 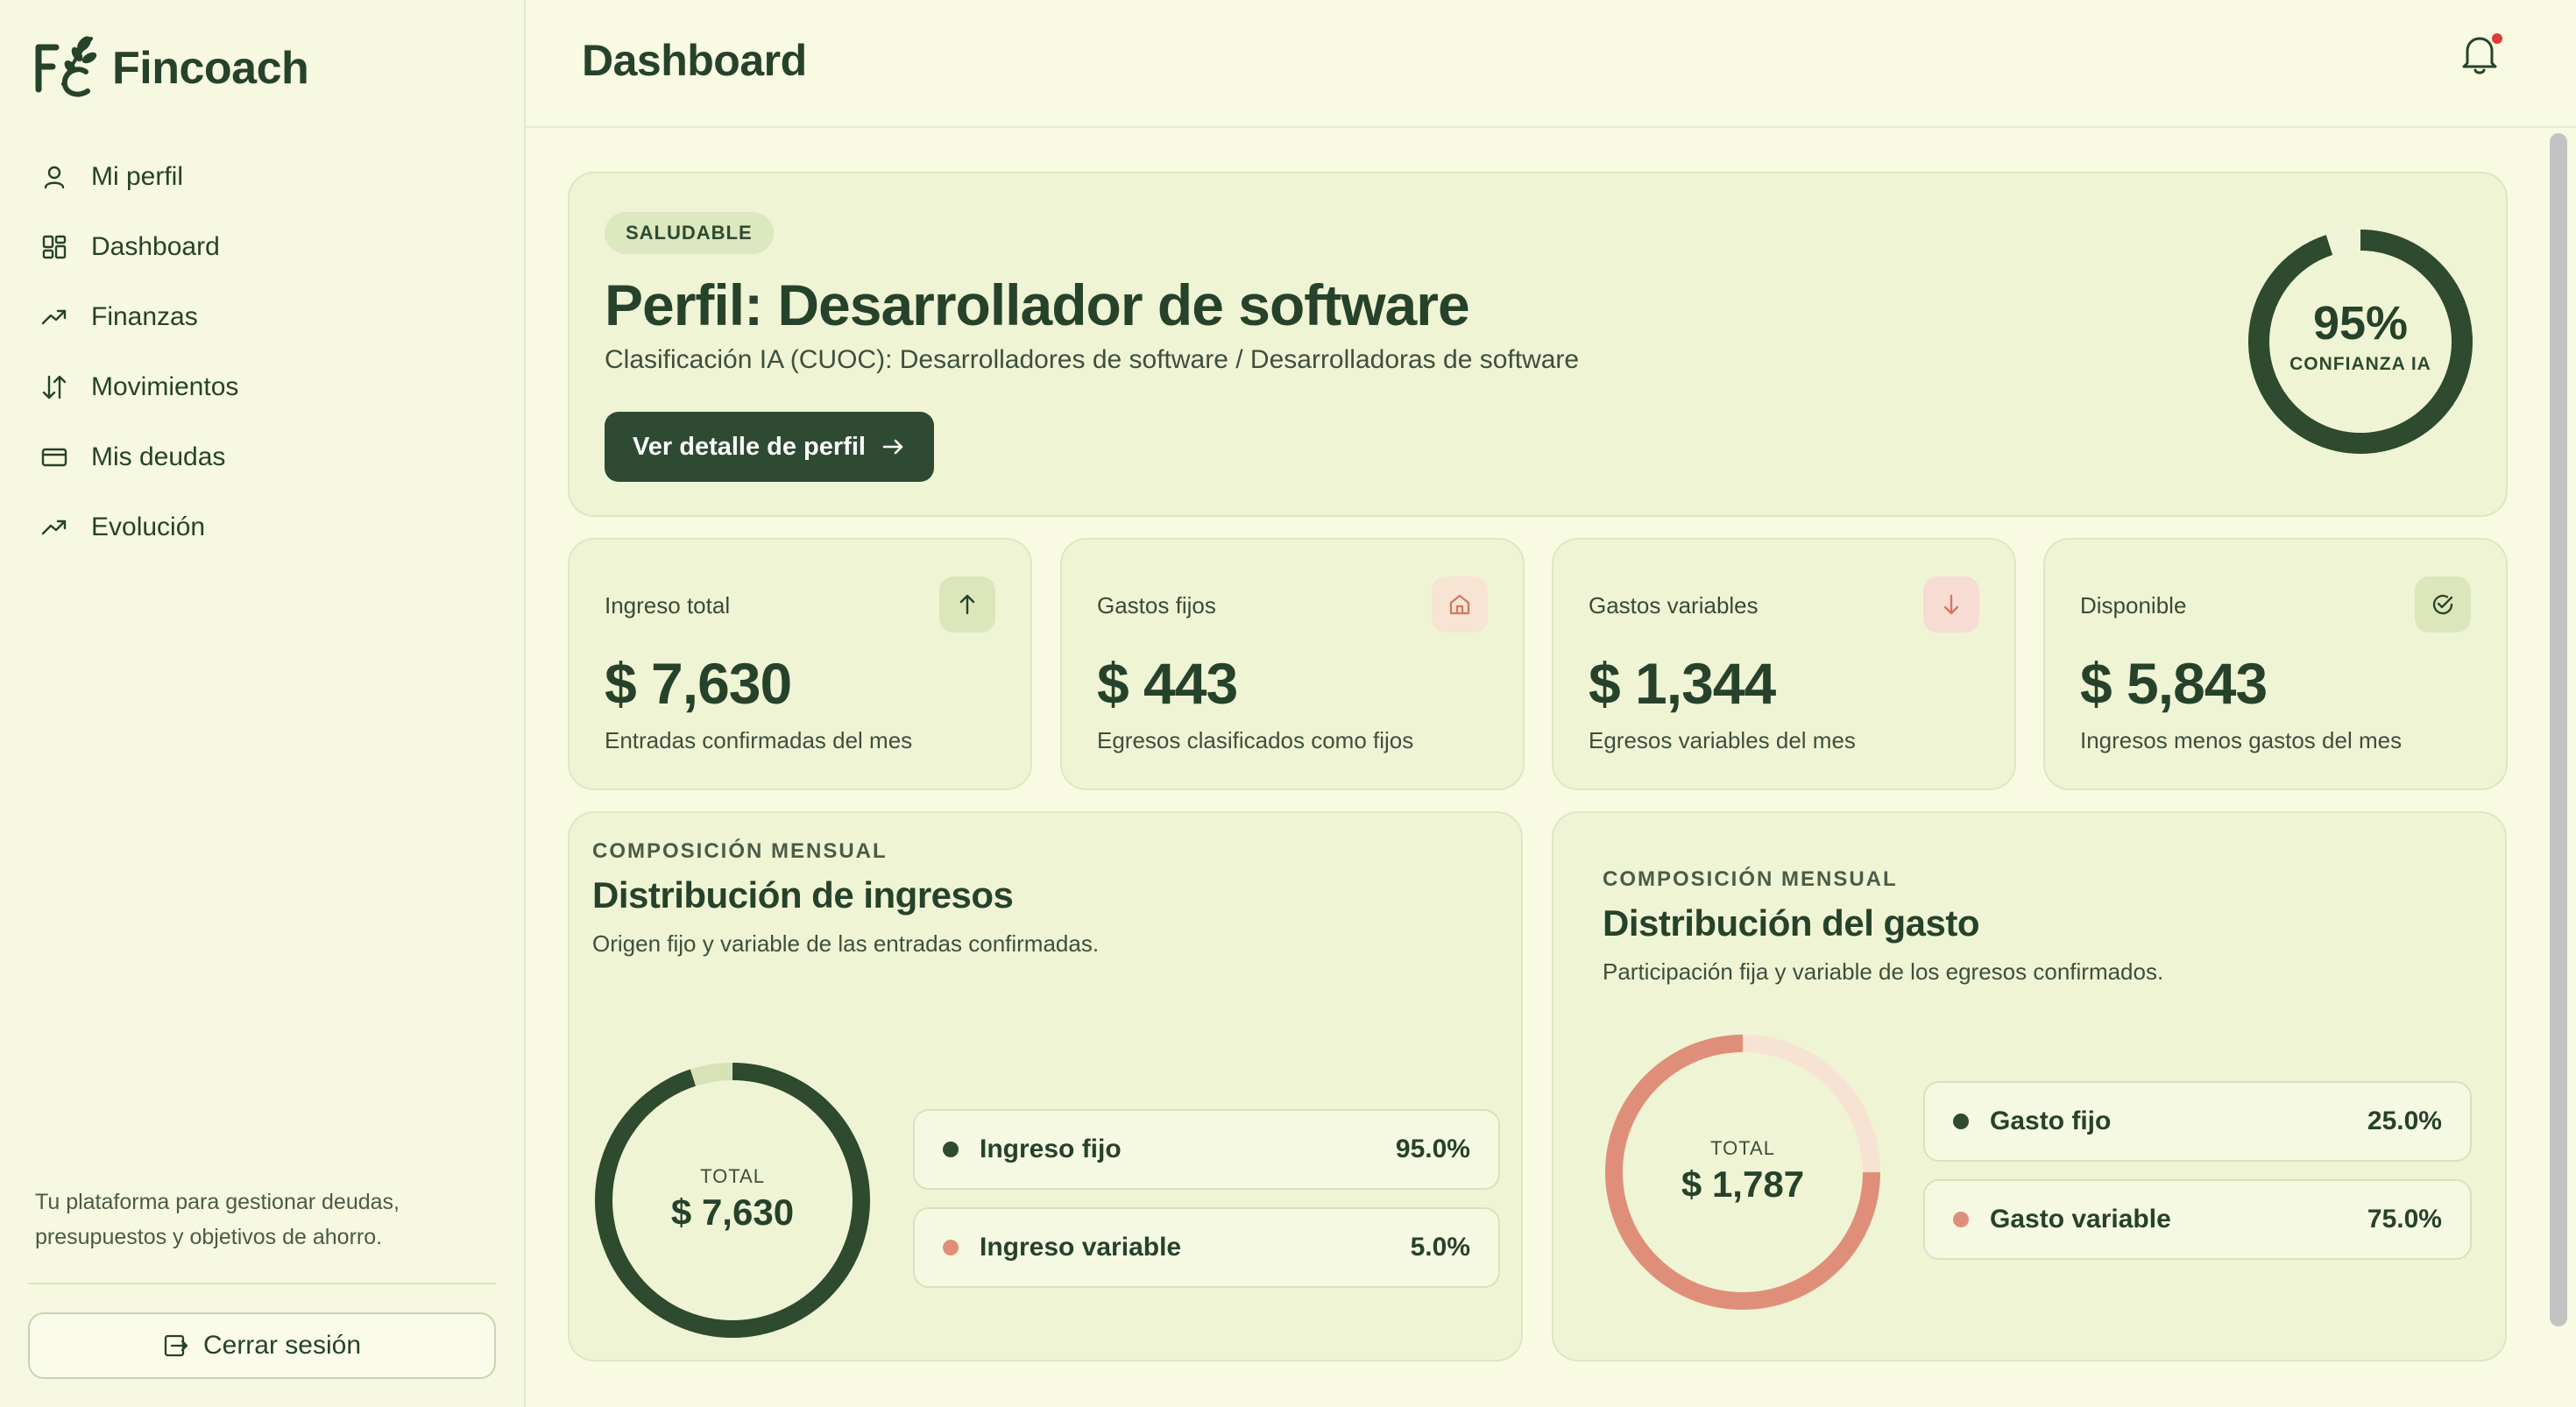 I want to click on stat-description: Egresos clasificados como fijos, so click(x=1255, y=740).